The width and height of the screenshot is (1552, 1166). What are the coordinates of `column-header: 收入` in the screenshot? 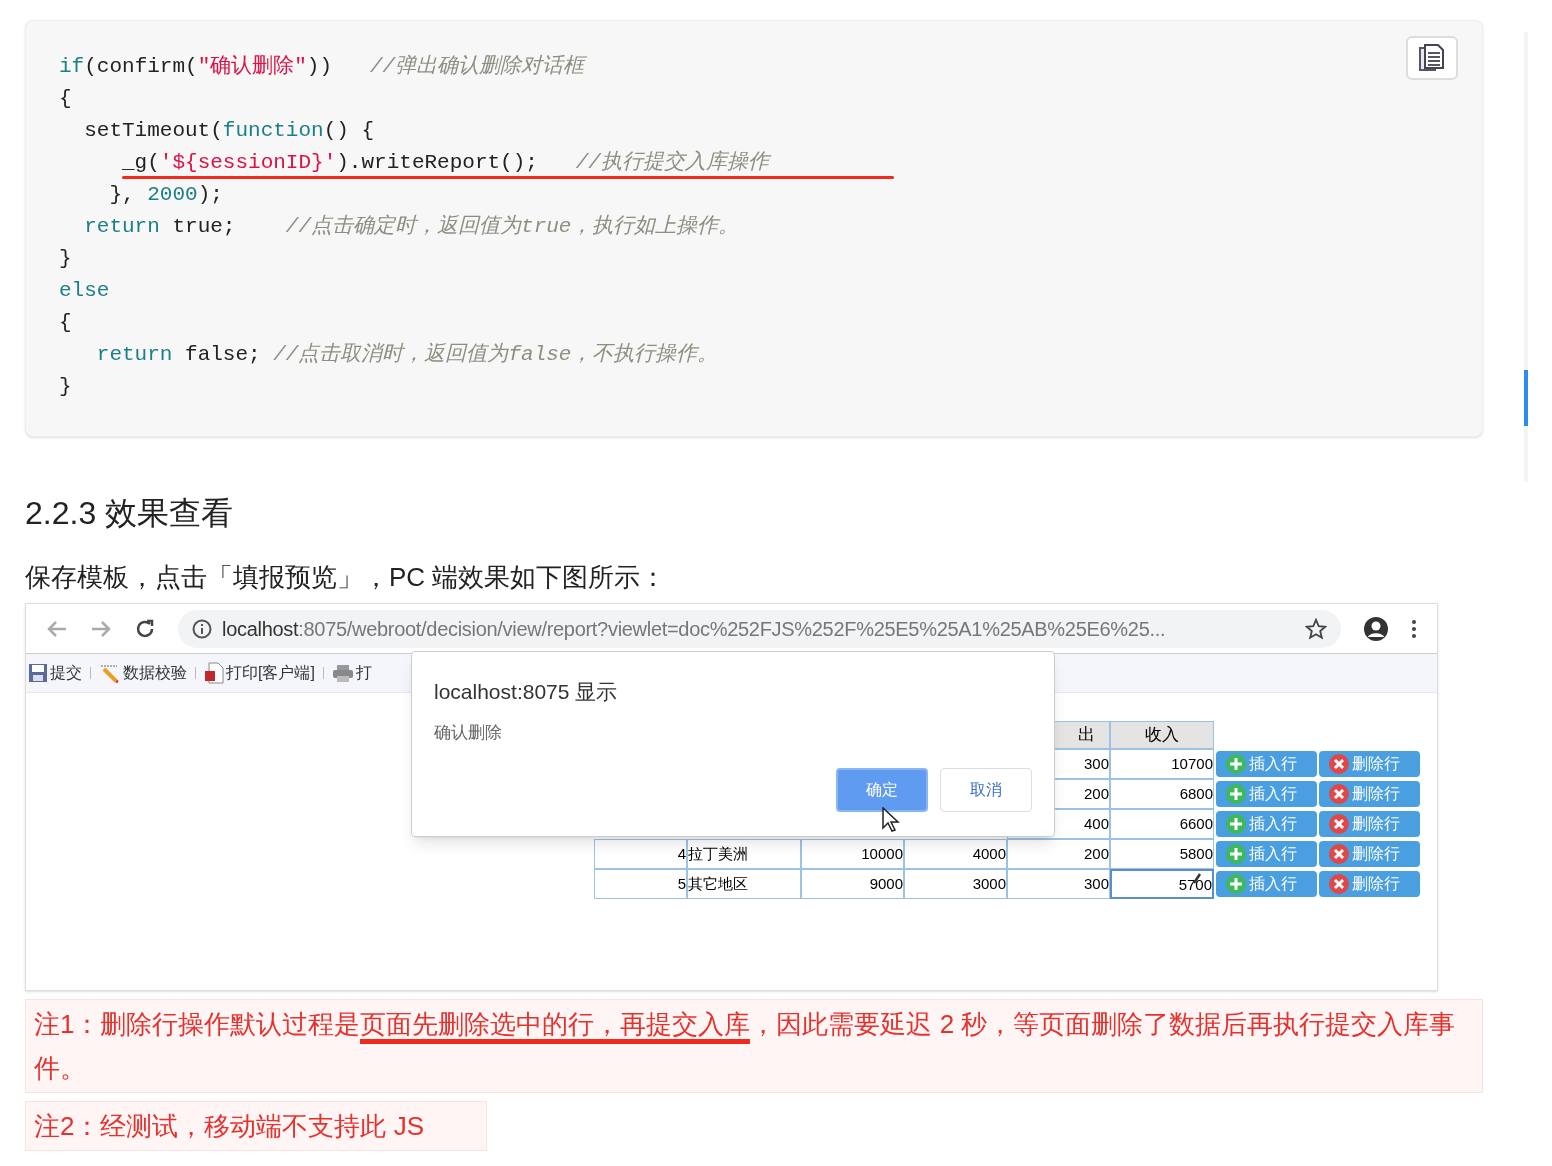 It's located at (1162, 735).